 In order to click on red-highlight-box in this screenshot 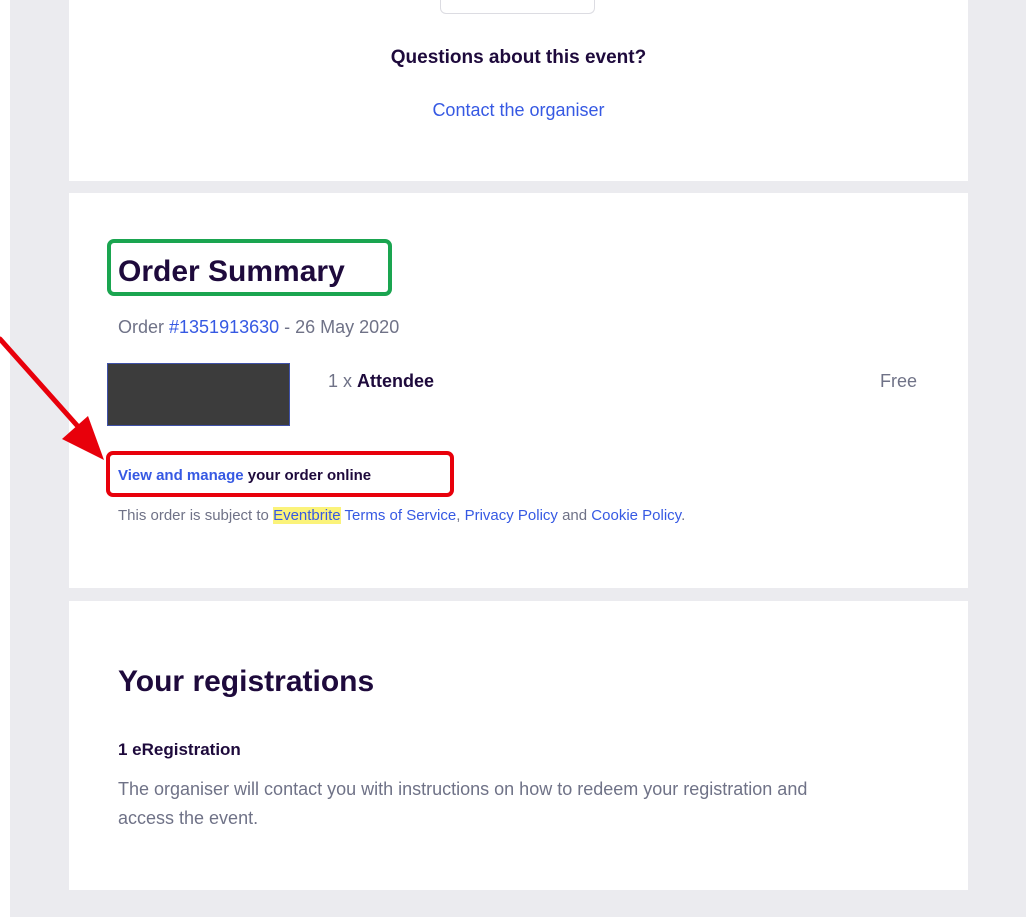, I will do `click(280, 474)`.